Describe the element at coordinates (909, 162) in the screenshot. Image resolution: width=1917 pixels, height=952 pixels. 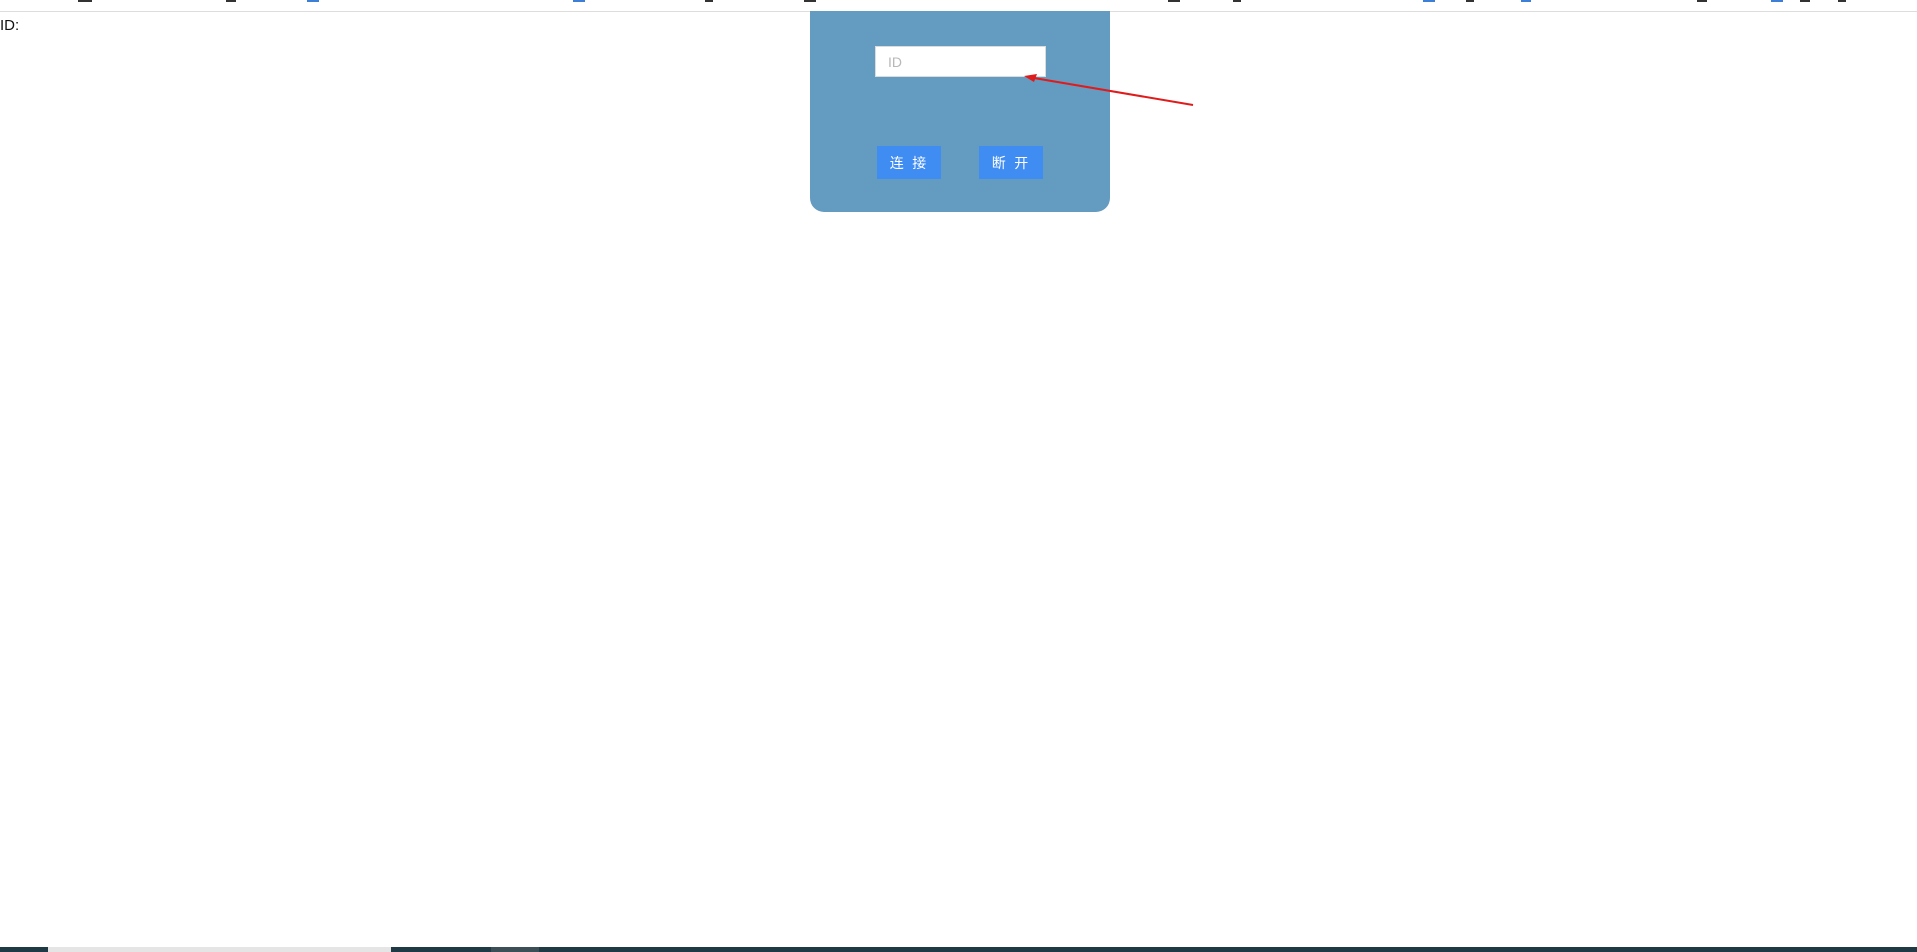
I see `connect-button: 连 接` at that location.